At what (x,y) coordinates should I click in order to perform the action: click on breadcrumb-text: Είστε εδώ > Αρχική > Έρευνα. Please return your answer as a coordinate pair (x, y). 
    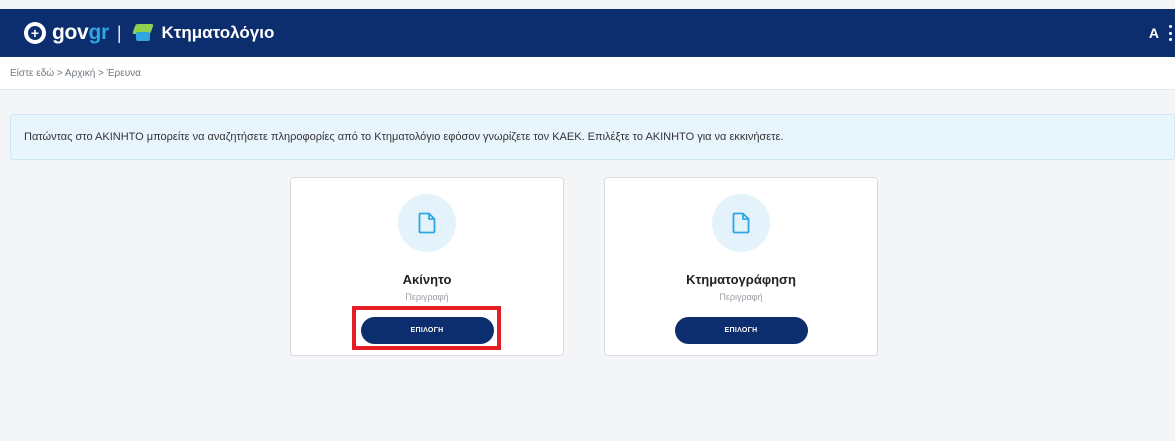
    Looking at the image, I should click on (75, 73).